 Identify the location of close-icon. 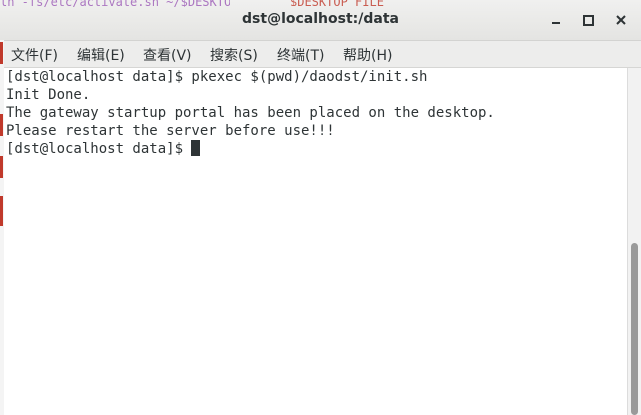
(621, 20).